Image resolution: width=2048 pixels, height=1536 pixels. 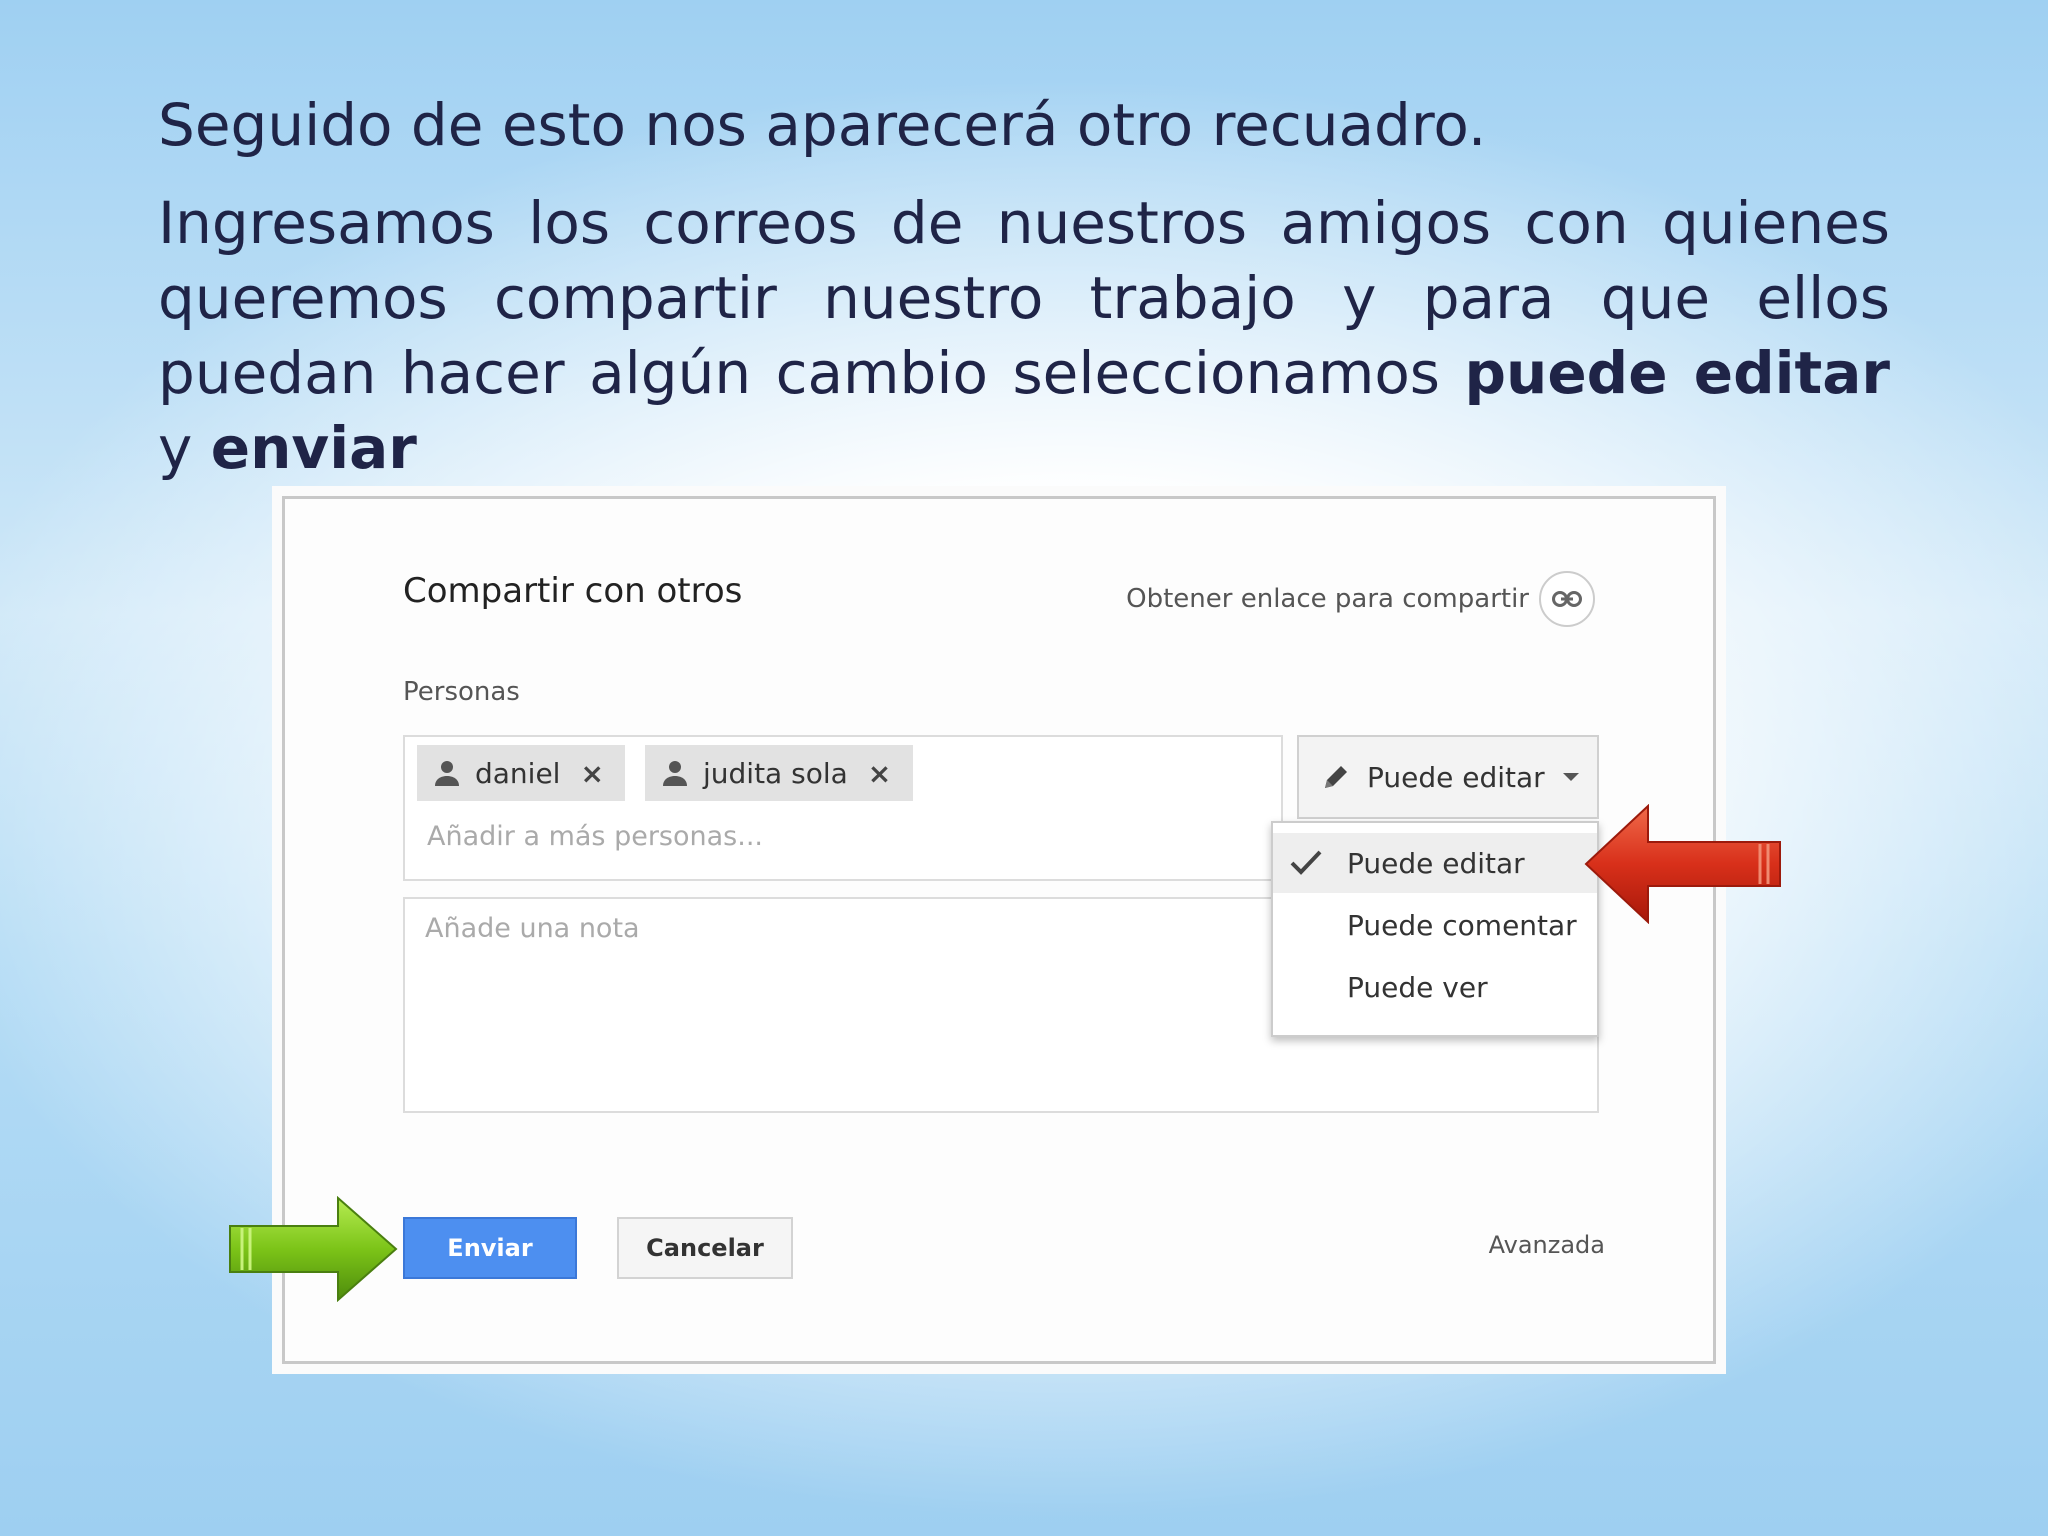 I want to click on permission-dropdown: Puede editar, so click(x=1448, y=777).